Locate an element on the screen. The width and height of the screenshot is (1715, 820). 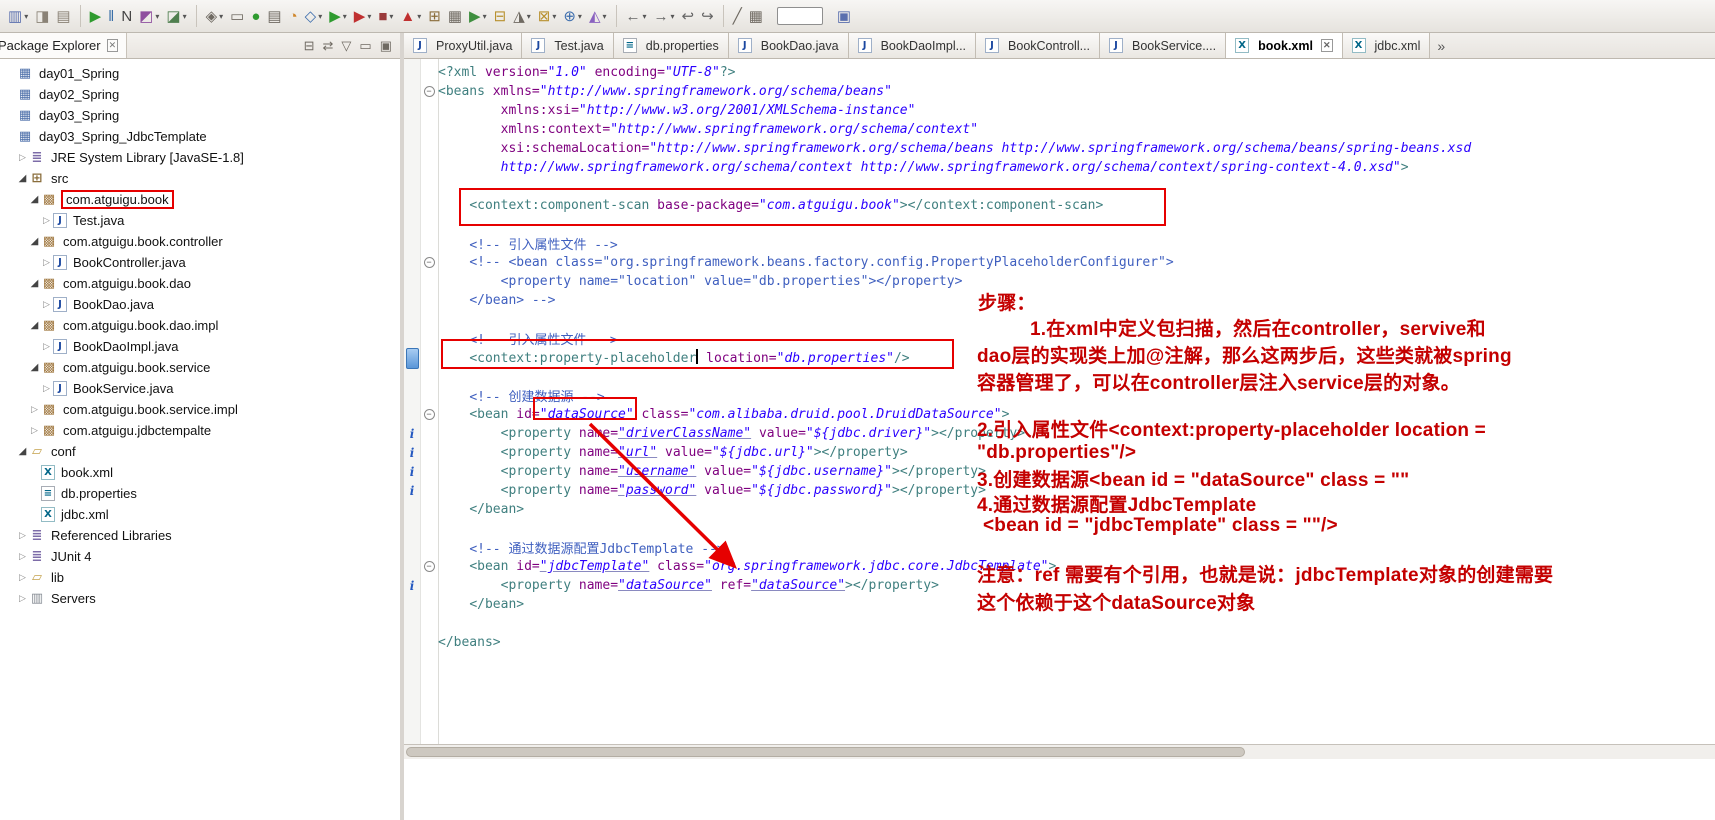
tree-item: ▷ J Test.java is located at coordinates (200, 220).